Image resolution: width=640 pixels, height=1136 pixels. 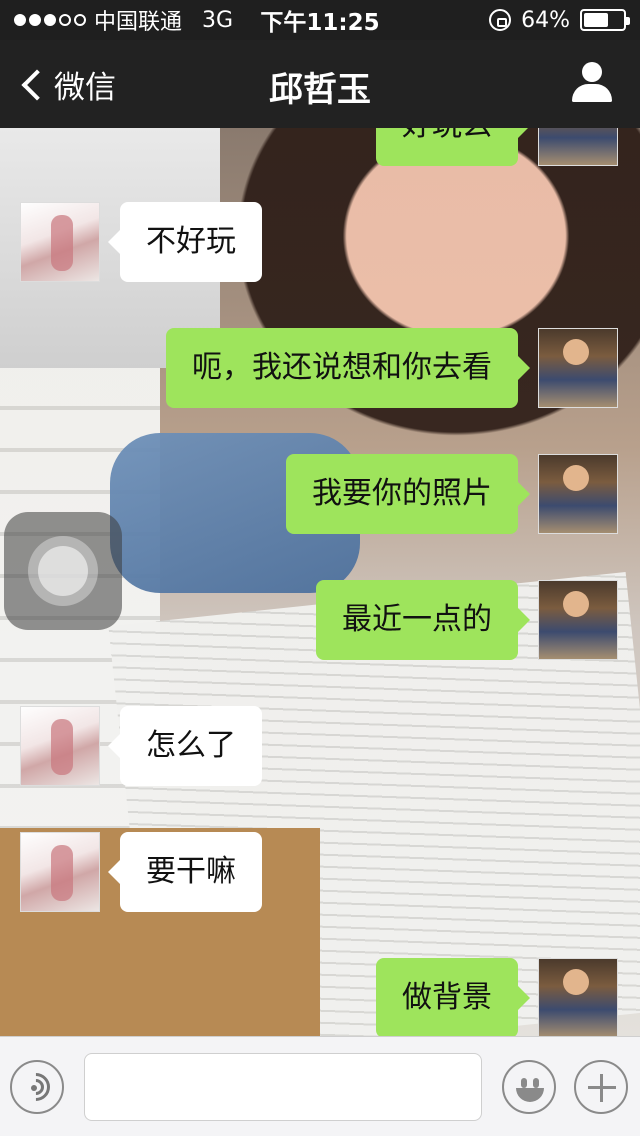 I want to click on lock-rotation-icon, so click(x=500, y=20).